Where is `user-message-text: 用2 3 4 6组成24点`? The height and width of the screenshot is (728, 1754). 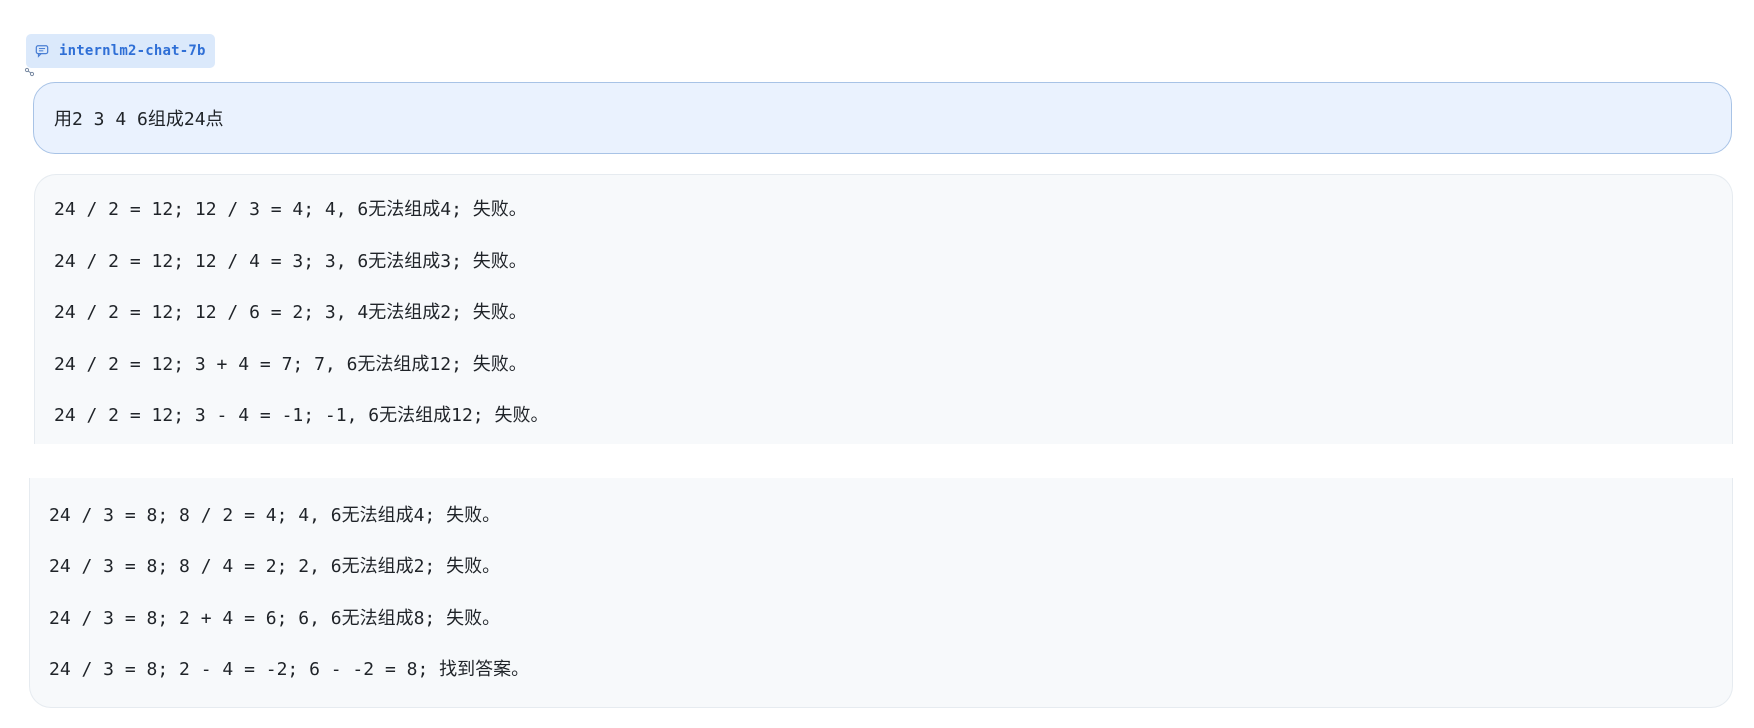
user-message-text: 用2 3 4 6组成24点 is located at coordinates (139, 119).